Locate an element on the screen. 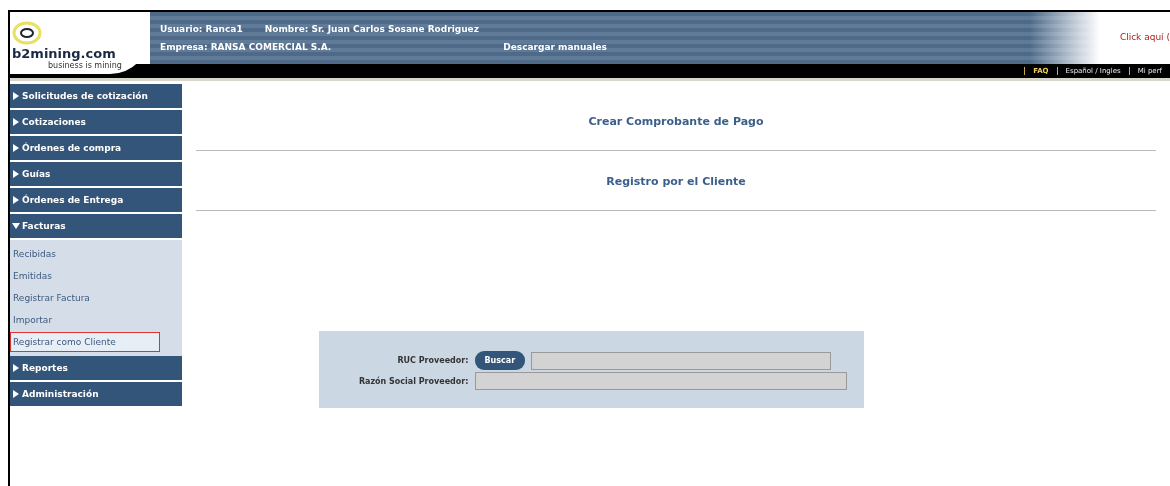 The width and height of the screenshot is (1170, 486). search-button: Buscar is located at coordinates (500, 360).